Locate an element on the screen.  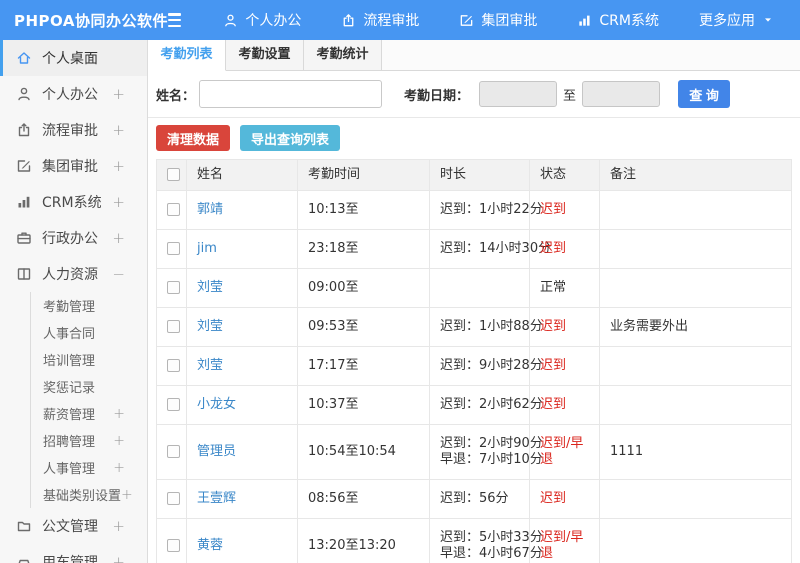
top-nav-item: CRM系统 is located at coordinates (618, 20).